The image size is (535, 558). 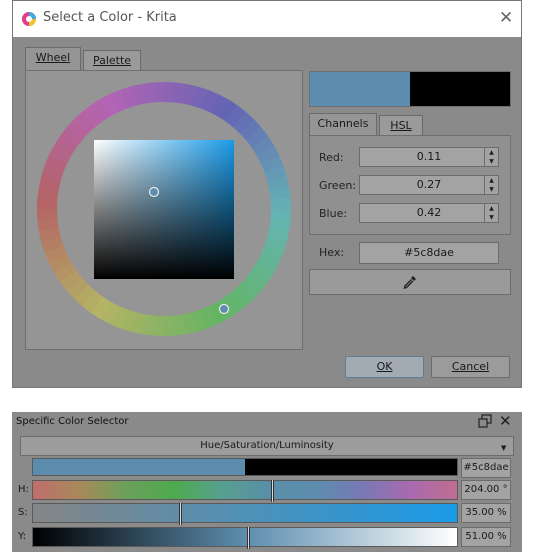 What do you see at coordinates (23, 512) in the screenshot?
I see `saturation-label: S:` at bounding box center [23, 512].